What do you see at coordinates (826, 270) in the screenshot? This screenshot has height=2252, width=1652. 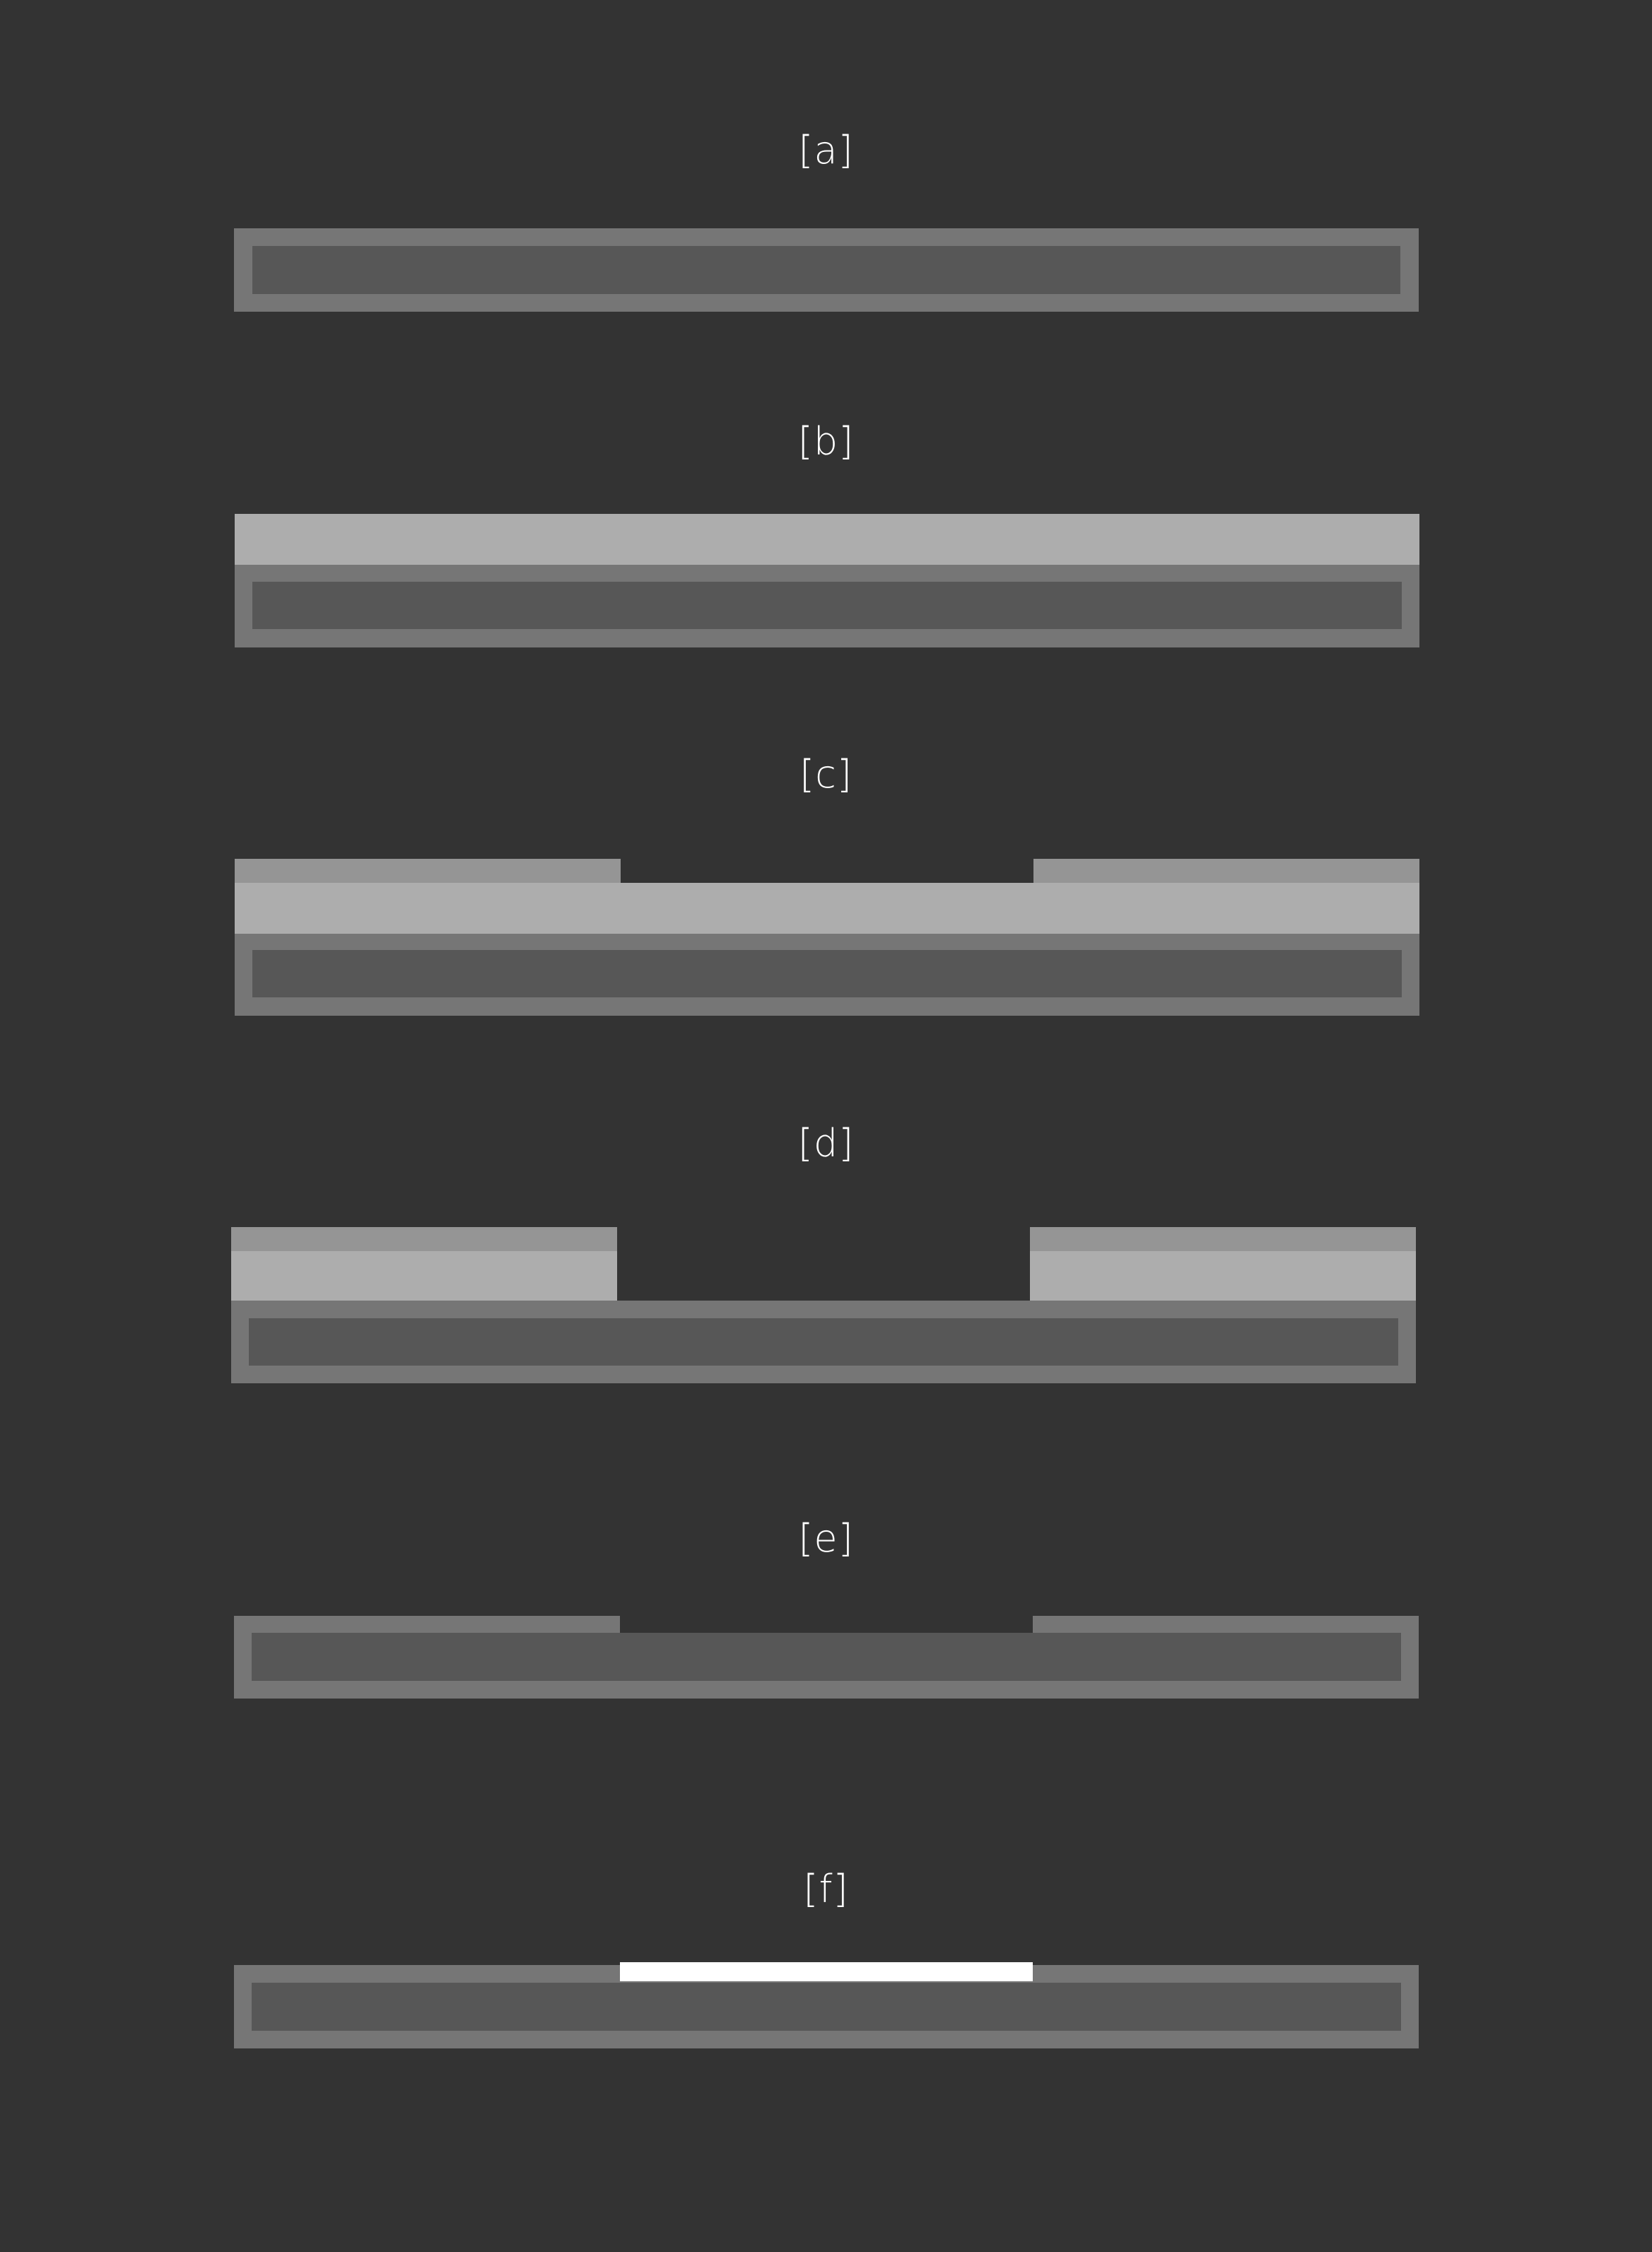 I see `substrate-core-a` at bounding box center [826, 270].